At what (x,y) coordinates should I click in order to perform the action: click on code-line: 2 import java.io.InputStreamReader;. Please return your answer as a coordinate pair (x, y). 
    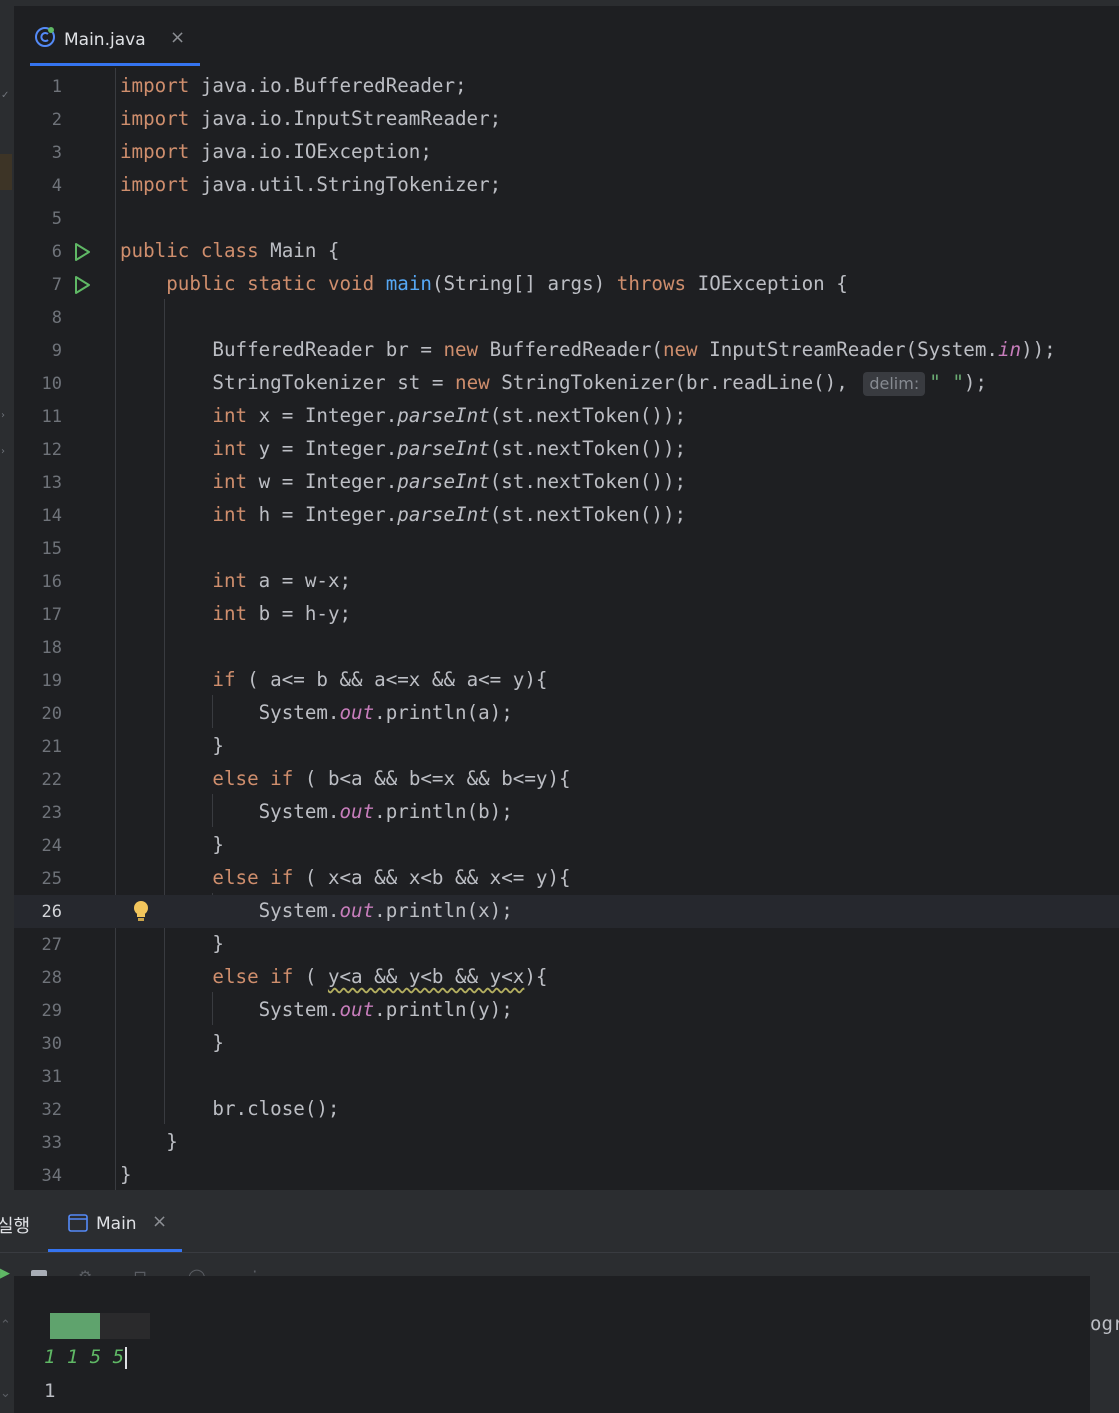
    Looking at the image, I should click on (566, 119).